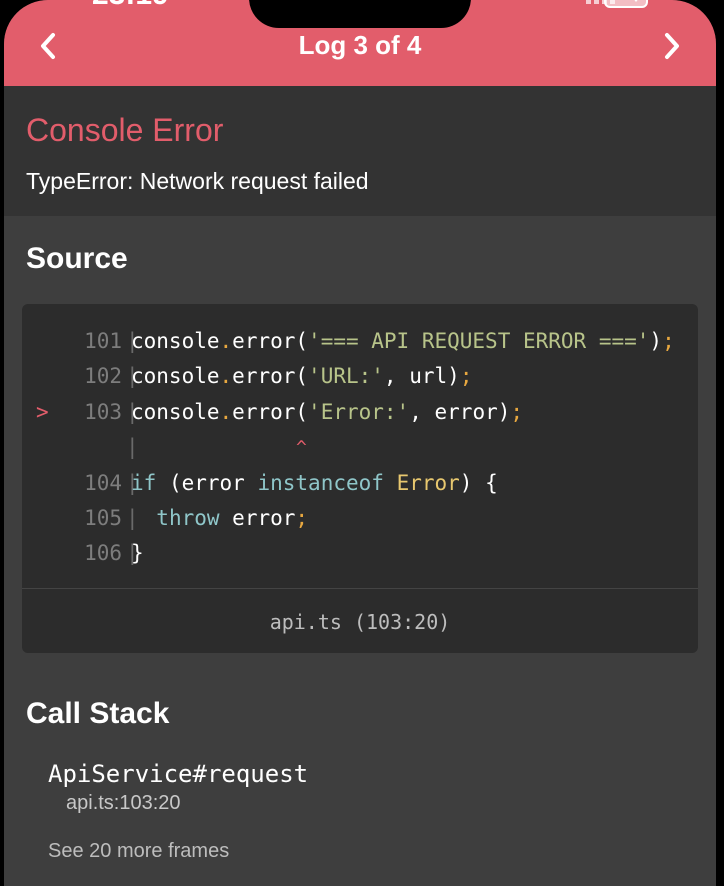 The width and height of the screenshot is (724, 886). I want to click on line-number: 101, so click(103, 341).